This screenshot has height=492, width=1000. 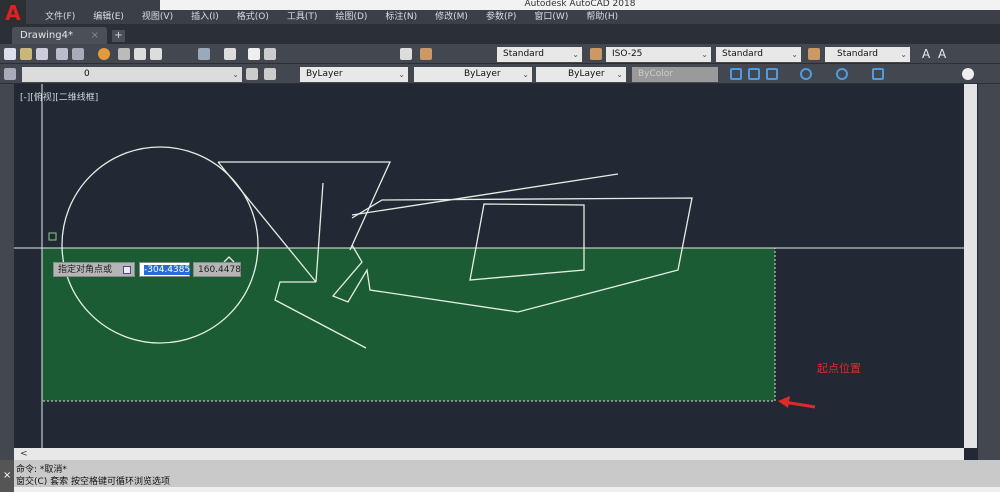 I want to click on command-input, so click(x=507, y=489).